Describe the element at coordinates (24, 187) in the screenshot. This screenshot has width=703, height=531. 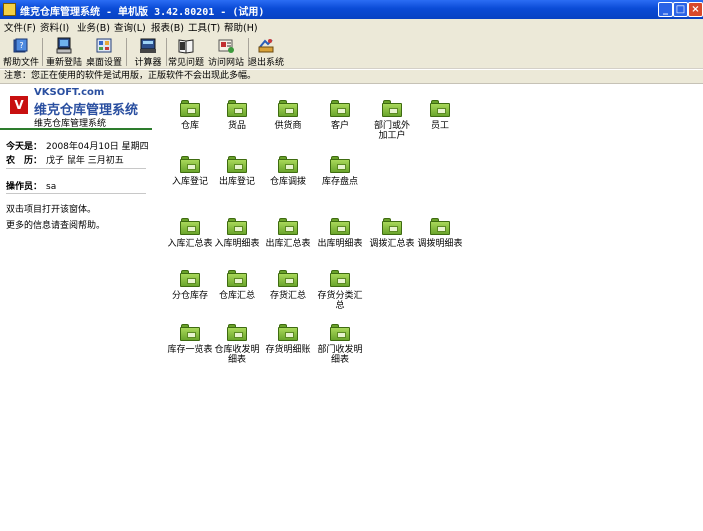
I see `operator-label: 操作员：` at that location.